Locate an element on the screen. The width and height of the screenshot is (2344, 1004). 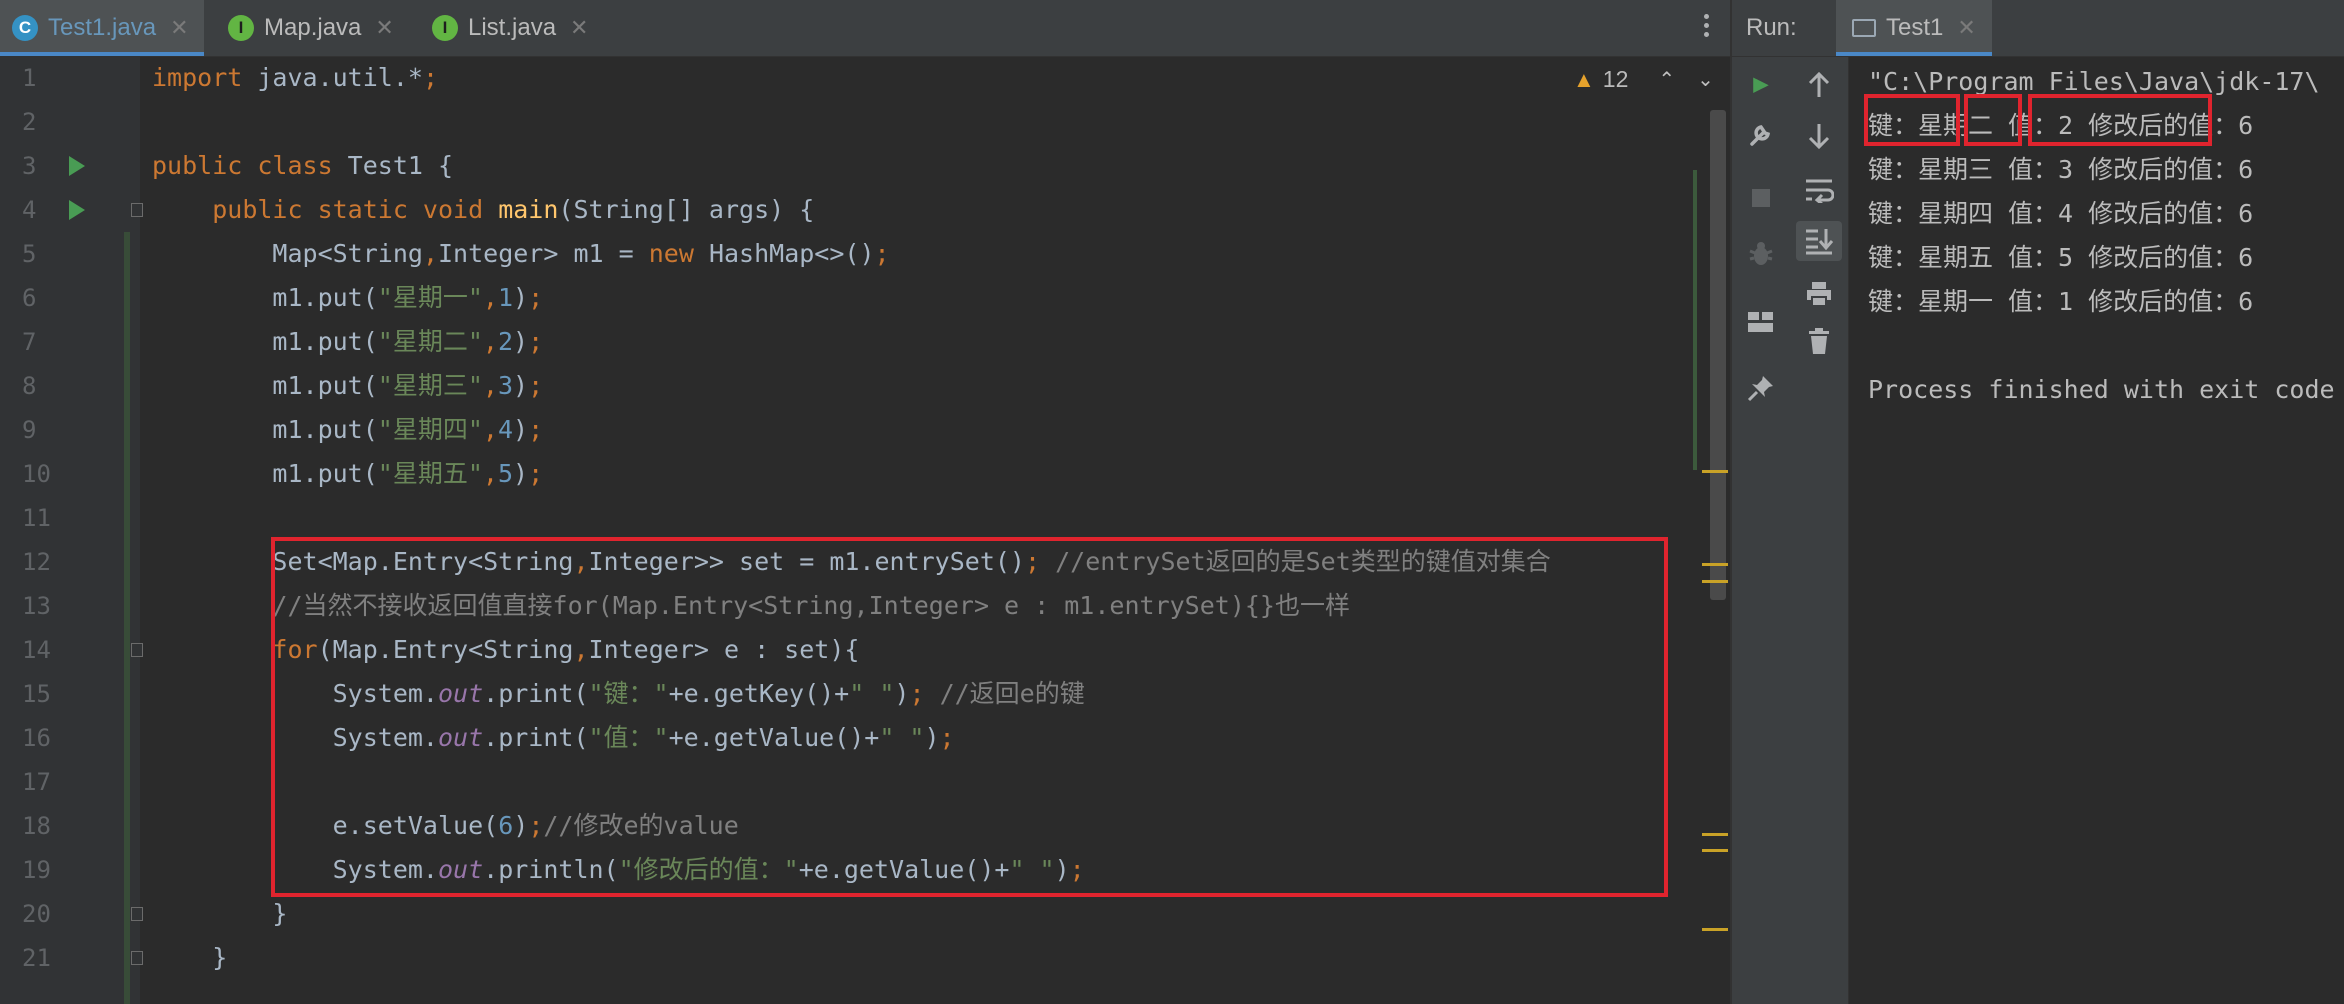
code-line: m1.put("星期三",3); is located at coordinates (347, 386).